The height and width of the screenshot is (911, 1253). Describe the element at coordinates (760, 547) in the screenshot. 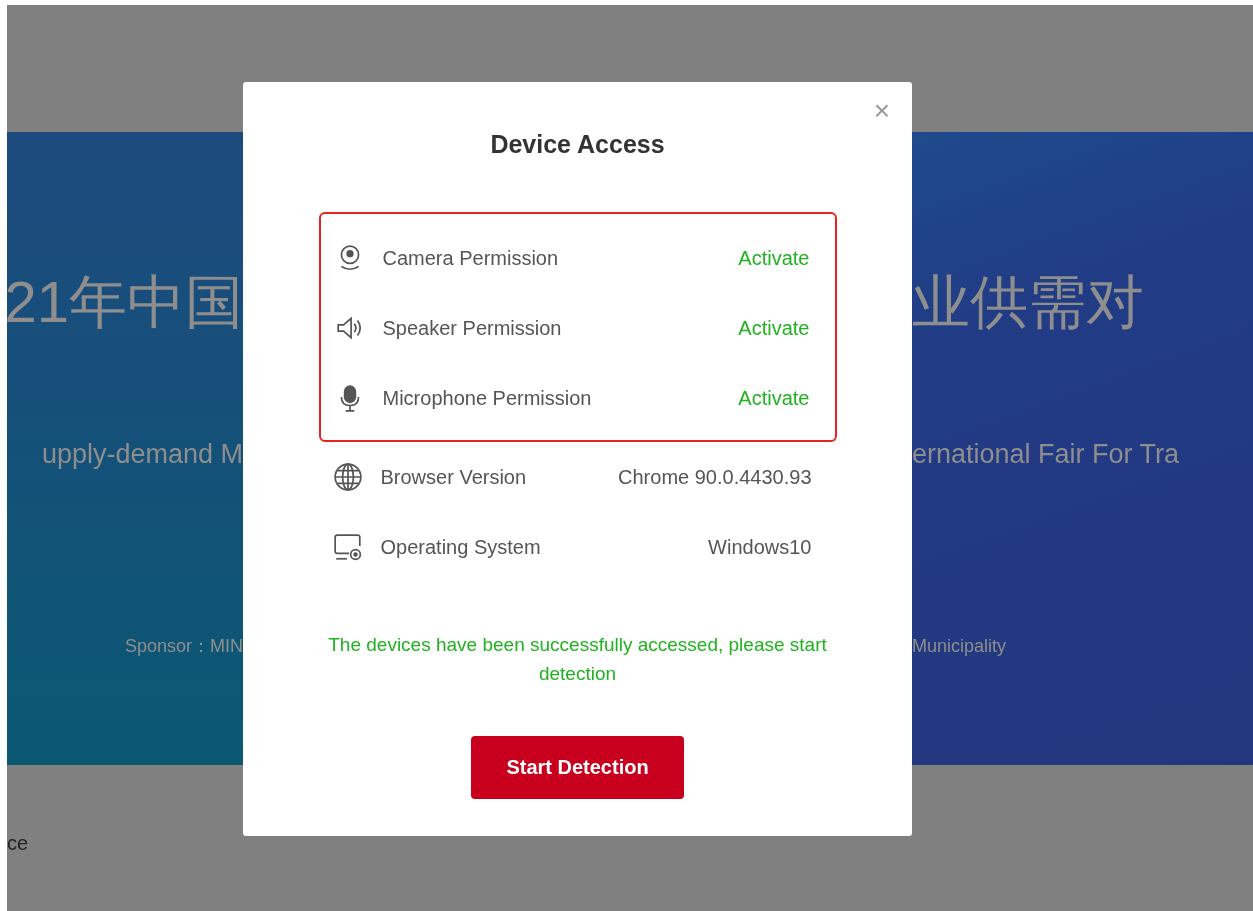

I see `info-value: Windows10` at that location.